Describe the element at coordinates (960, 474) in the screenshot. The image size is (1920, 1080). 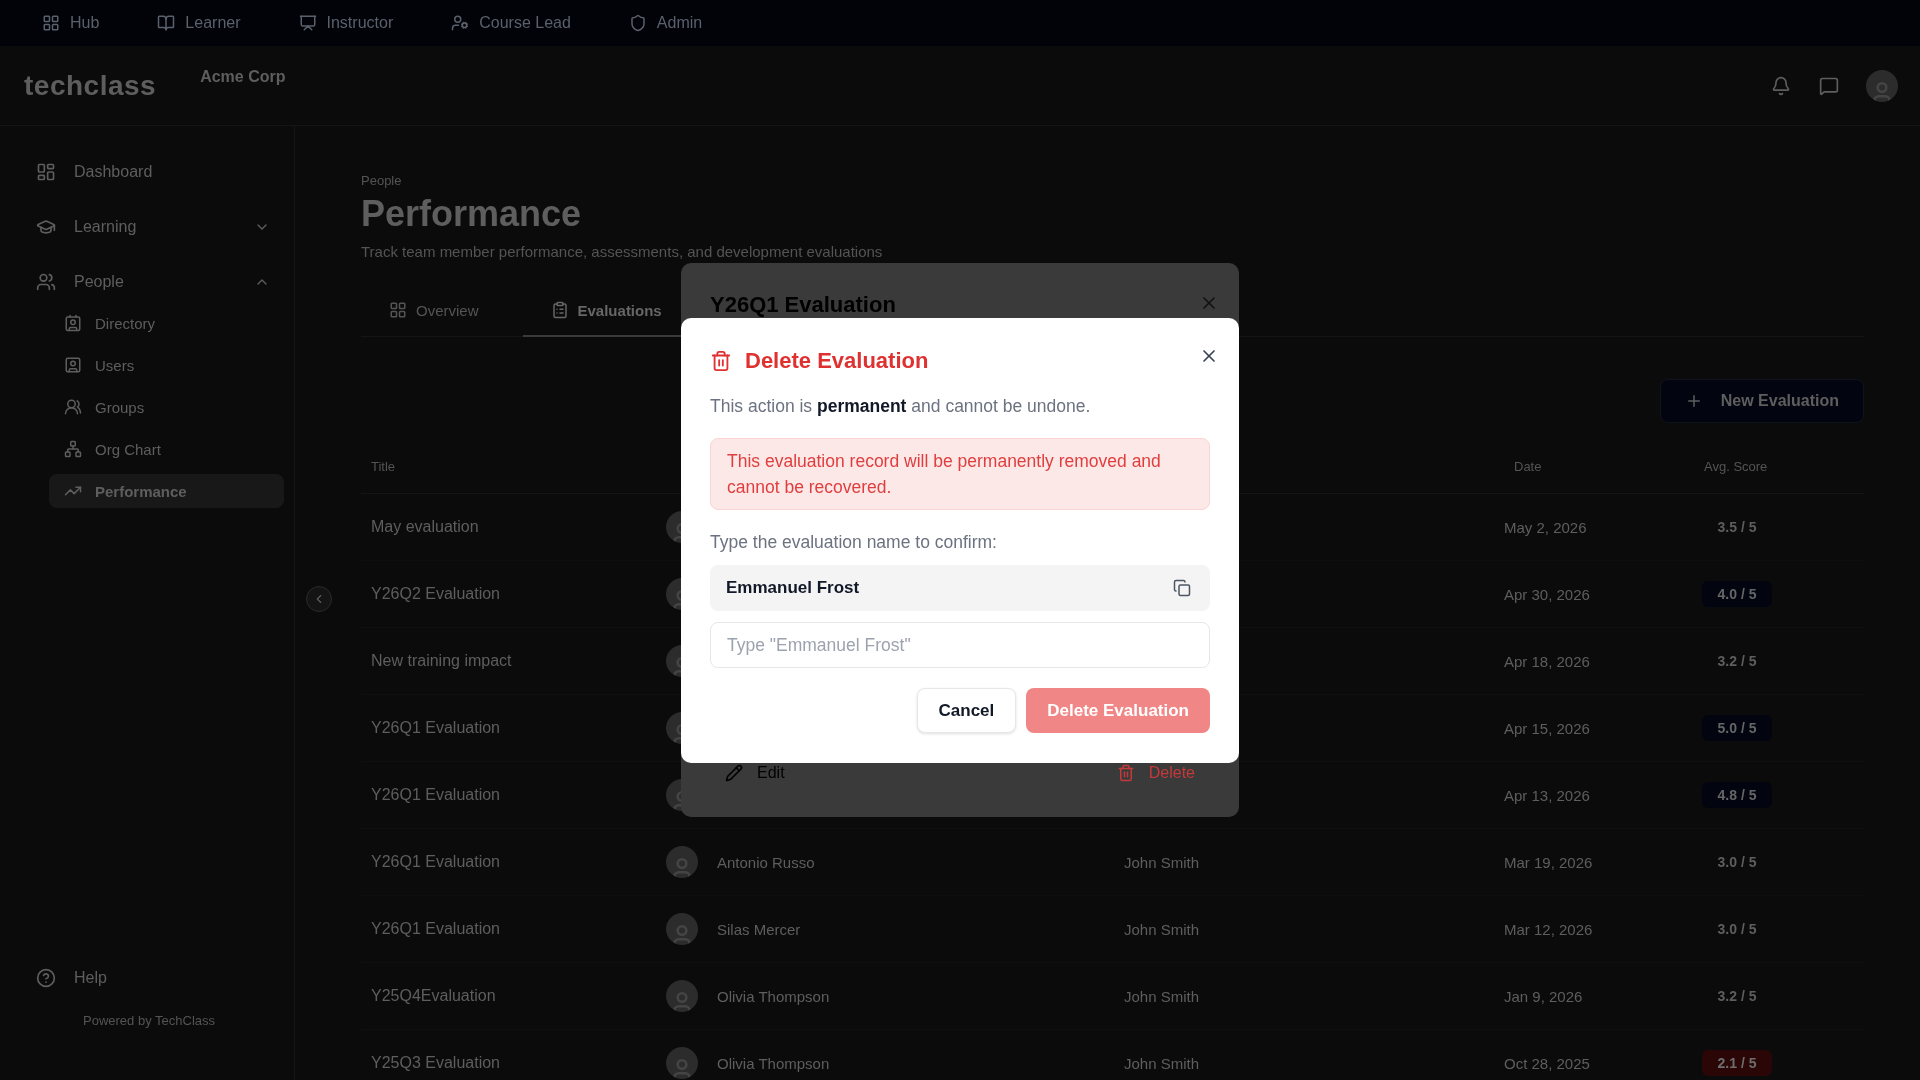
I see `warning-alert: This evaluation record will be permanently removed and cannot be recovered.` at that location.